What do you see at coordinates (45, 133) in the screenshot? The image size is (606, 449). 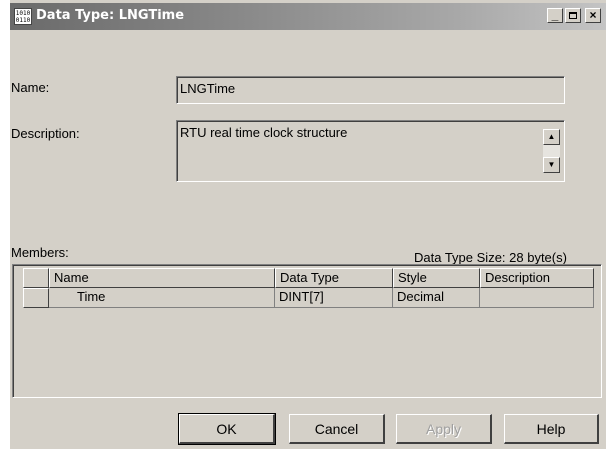 I see `description-label: Description:` at bounding box center [45, 133].